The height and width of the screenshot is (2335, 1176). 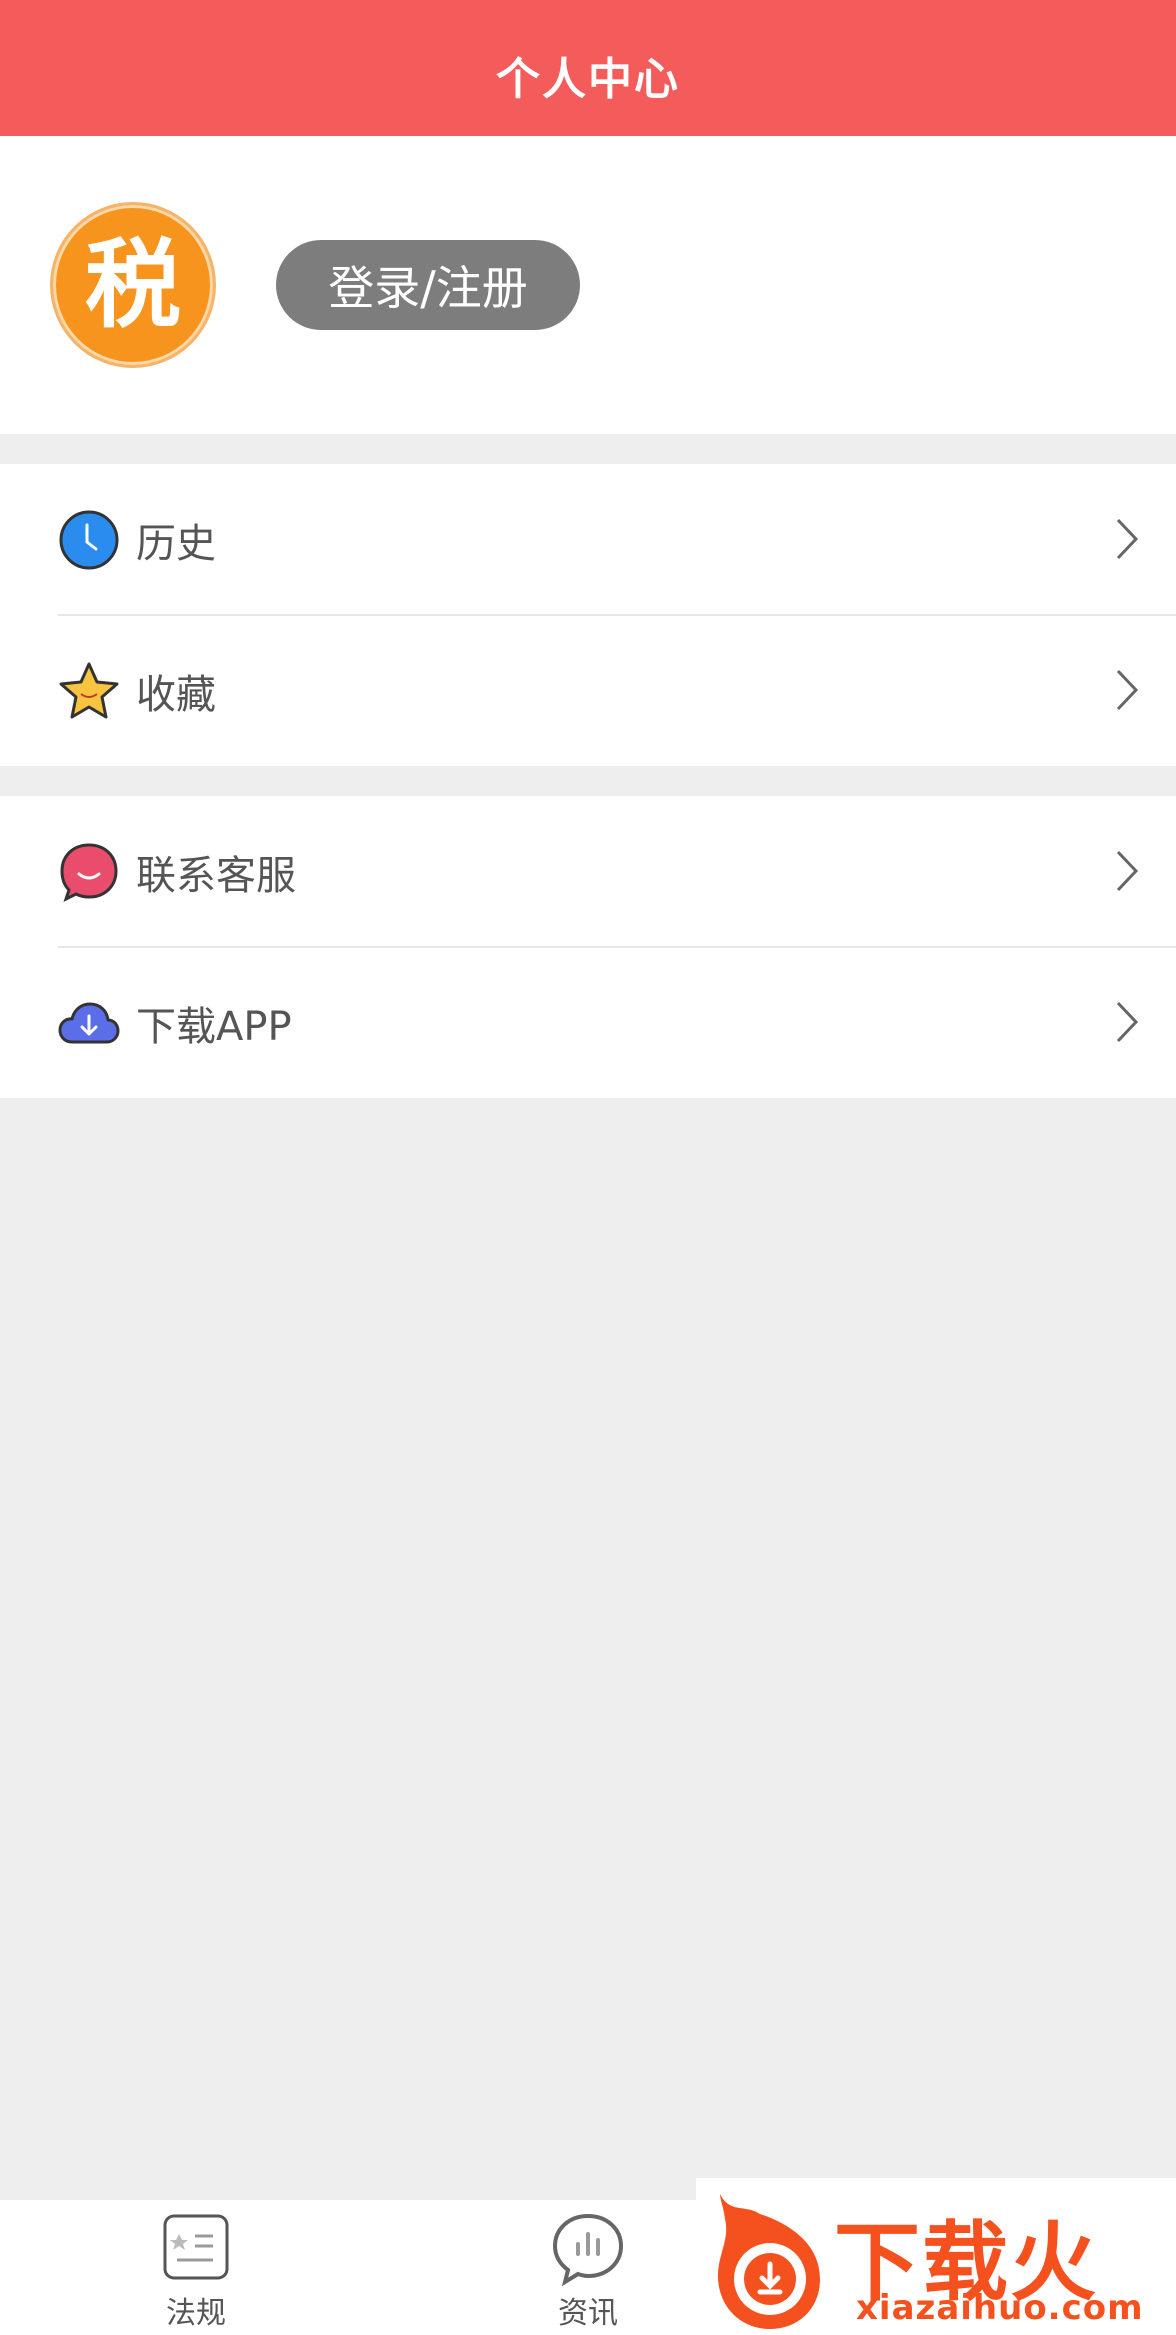 What do you see at coordinates (588, 540) in the screenshot?
I see `menu-item-history: 历史` at bounding box center [588, 540].